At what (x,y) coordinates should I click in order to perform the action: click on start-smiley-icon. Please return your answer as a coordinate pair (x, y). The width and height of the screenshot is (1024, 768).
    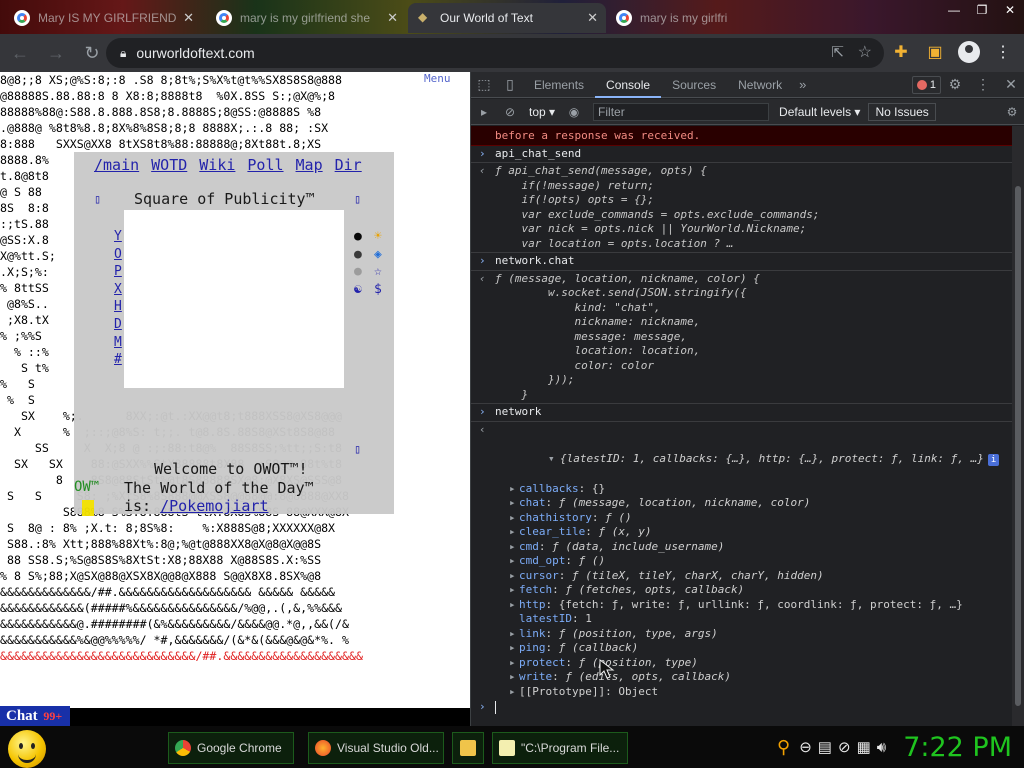
    Looking at the image, I should click on (27, 749).